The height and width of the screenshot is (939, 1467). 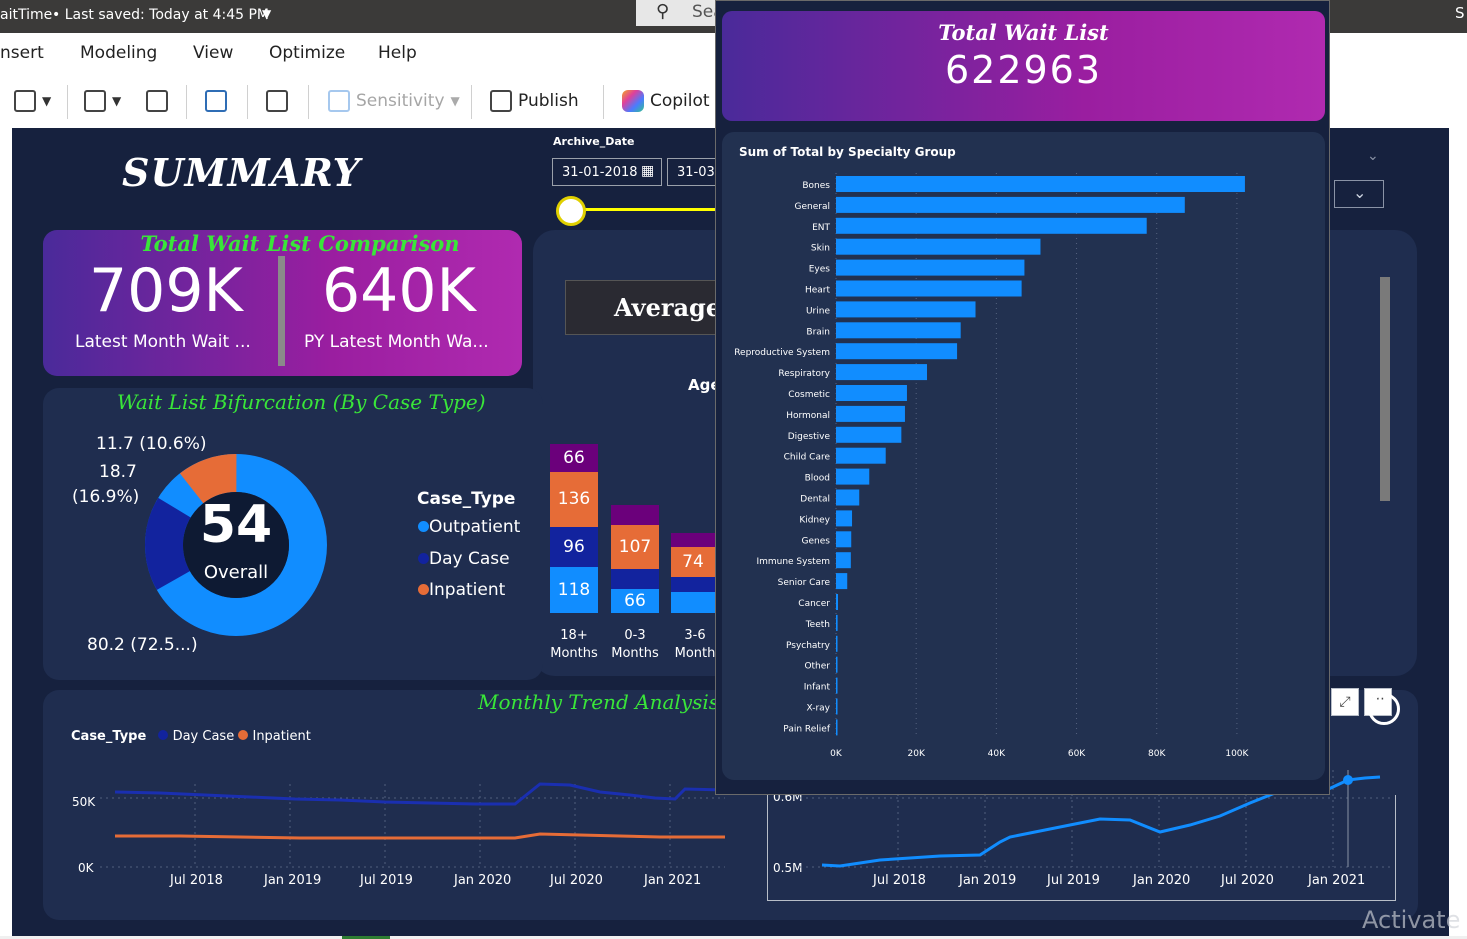 I want to click on date-slider-handle, so click(x=571, y=211).